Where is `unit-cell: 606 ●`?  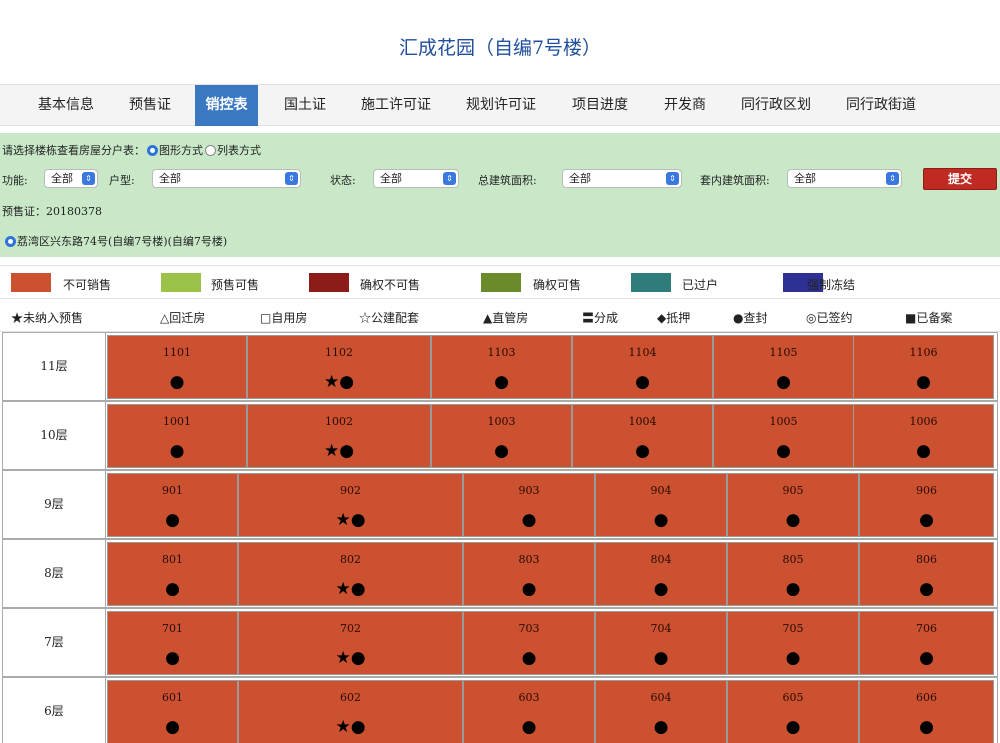
unit-cell: 606 ● is located at coordinates (926, 711).